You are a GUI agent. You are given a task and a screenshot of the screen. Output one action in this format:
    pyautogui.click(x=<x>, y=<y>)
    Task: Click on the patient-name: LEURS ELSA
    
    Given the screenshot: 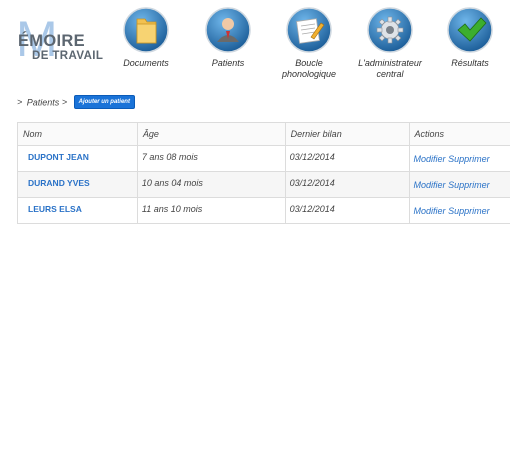 What is the action you would take?
    pyautogui.click(x=77, y=210)
    